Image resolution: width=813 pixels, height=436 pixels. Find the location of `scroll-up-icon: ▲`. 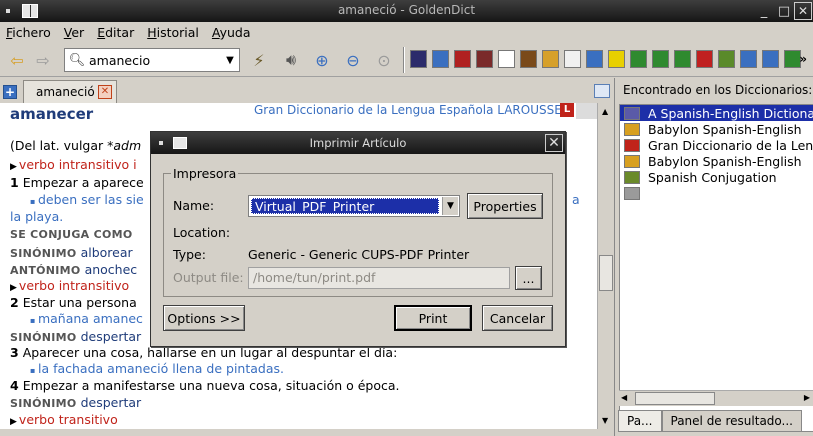

scroll-up-icon: ▲ is located at coordinates (605, 111).